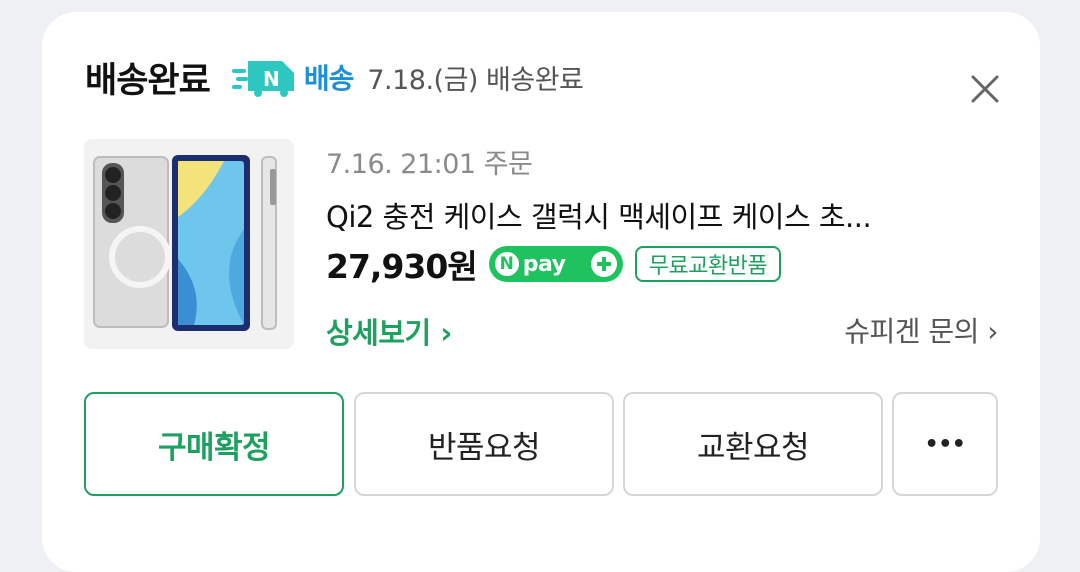 The image size is (1080, 572). Describe the element at coordinates (185, 243) in the screenshot. I see `phone-case-image` at that location.